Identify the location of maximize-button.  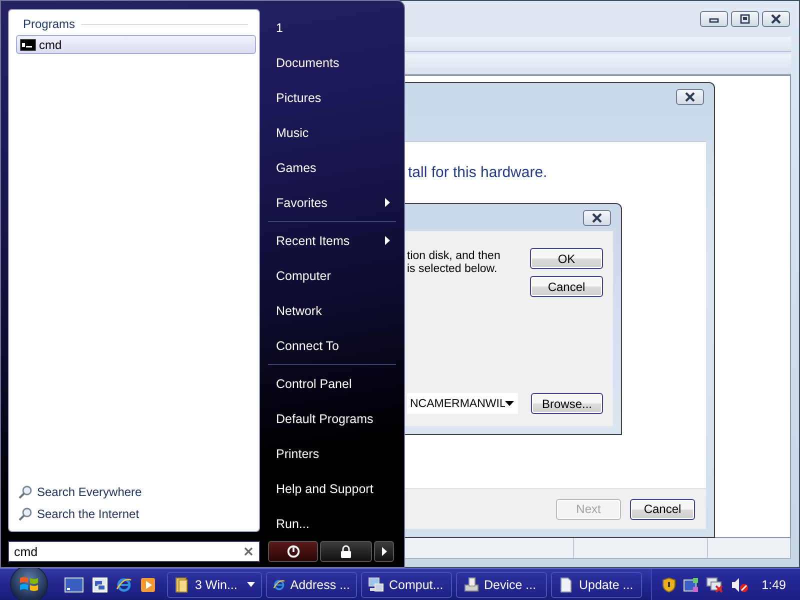
(745, 19).